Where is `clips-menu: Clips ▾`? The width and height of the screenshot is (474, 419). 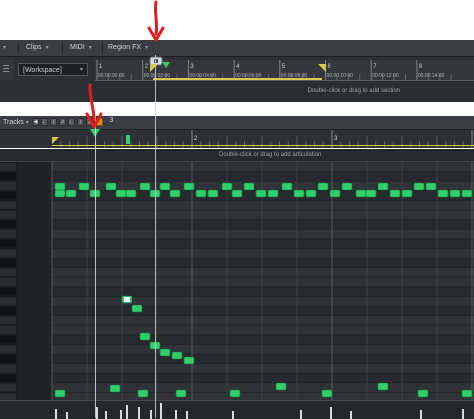 clips-menu: Clips ▾ is located at coordinates (37, 48).